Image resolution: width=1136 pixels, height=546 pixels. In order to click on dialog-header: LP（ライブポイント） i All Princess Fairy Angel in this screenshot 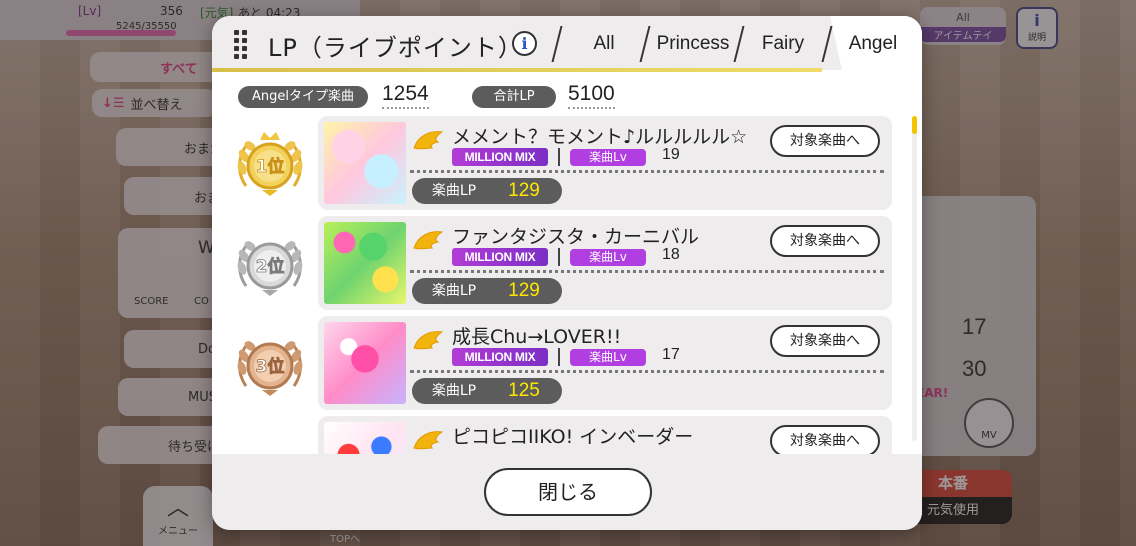, I will do `click(567, 44)`.